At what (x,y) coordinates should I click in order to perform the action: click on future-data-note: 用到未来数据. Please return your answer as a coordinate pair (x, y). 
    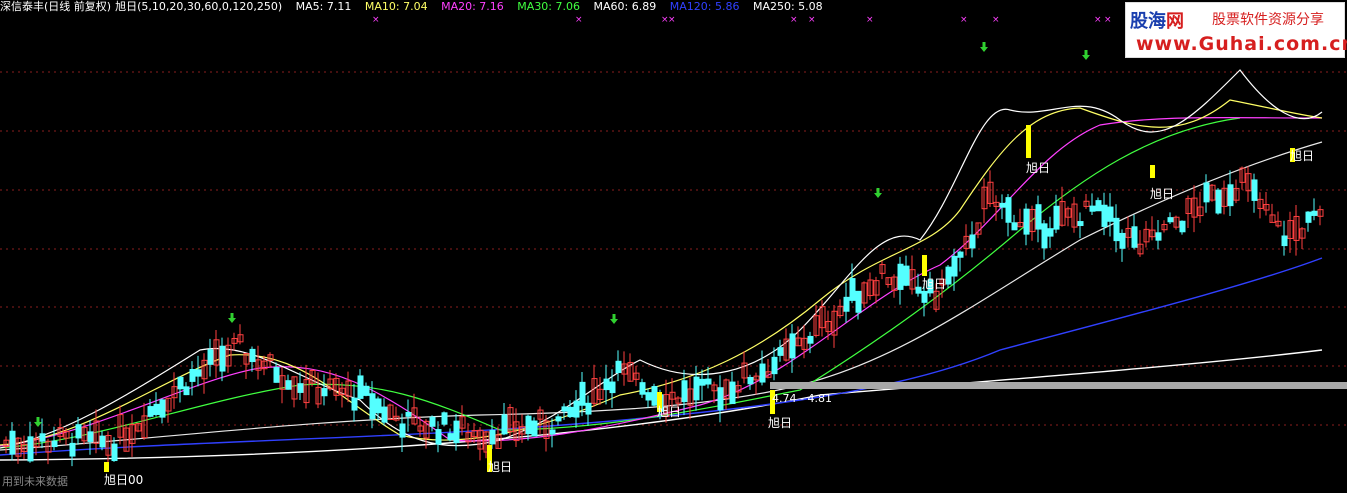
    Looking at the image, I should click on (35, 481).